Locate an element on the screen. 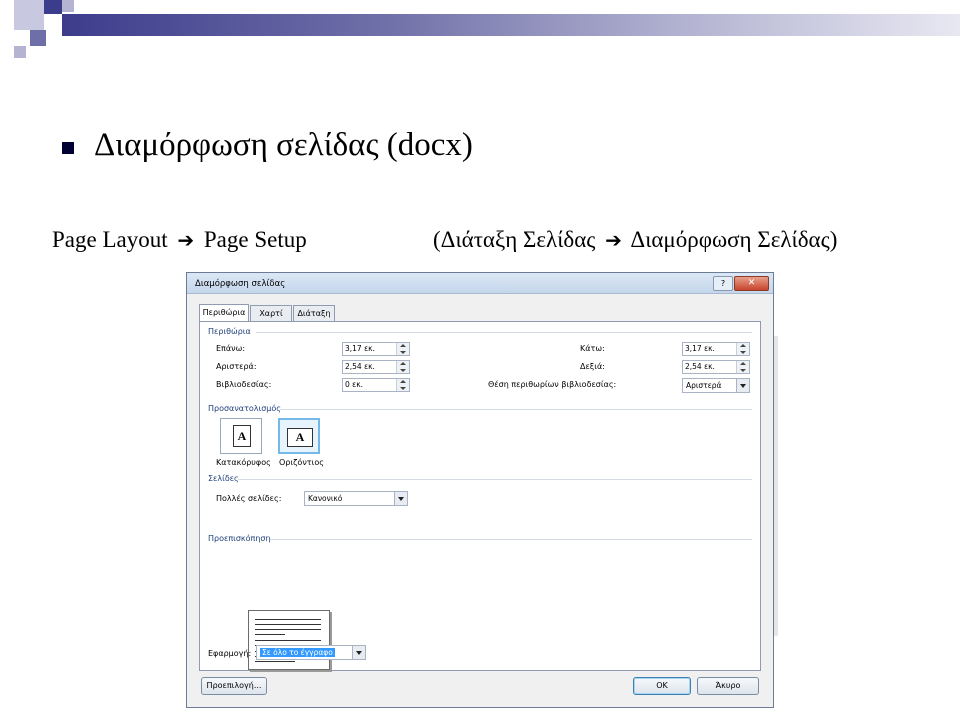 The width and height of the screenshot is (960, 712). multiple-pages-value: Κανονικό is located at coordinates (325, 498).